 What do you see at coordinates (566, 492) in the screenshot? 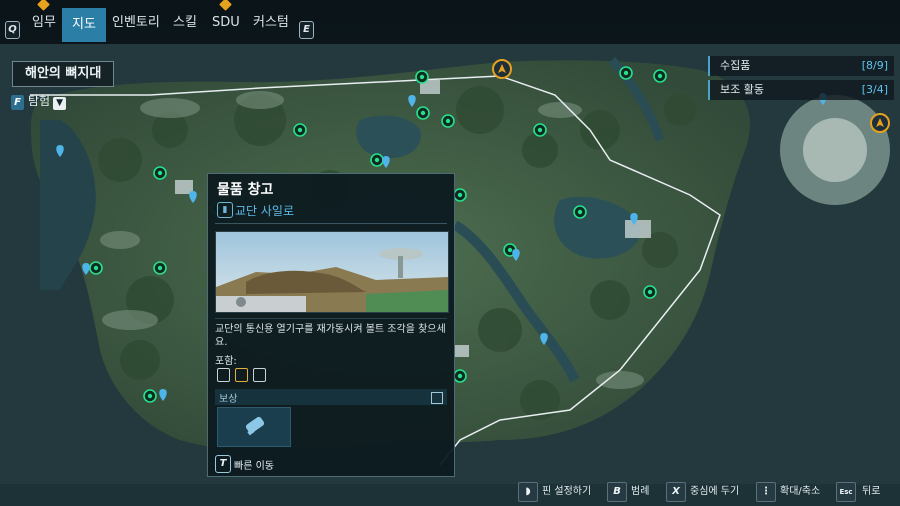
I see `set-pin-button: 핀 설정하기` at bounding box center [566, 492].